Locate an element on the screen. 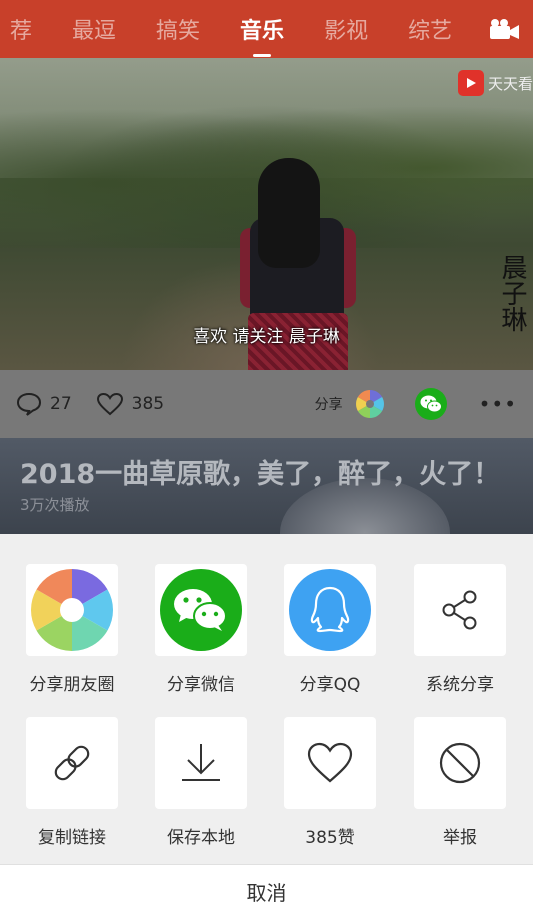 This screenshot has width=533, height=918. copy-link: 复制链接 is located at coordinates (72, 782).